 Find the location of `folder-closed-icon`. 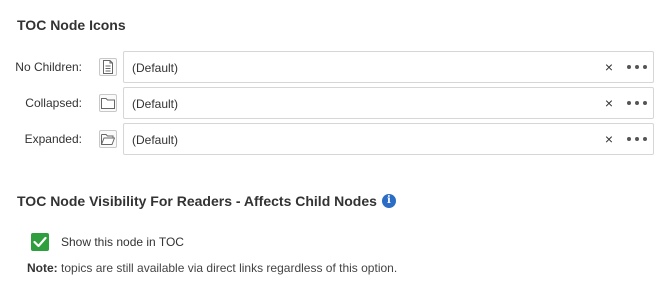

folder-closed-icon is located at coordinates (108, 103).